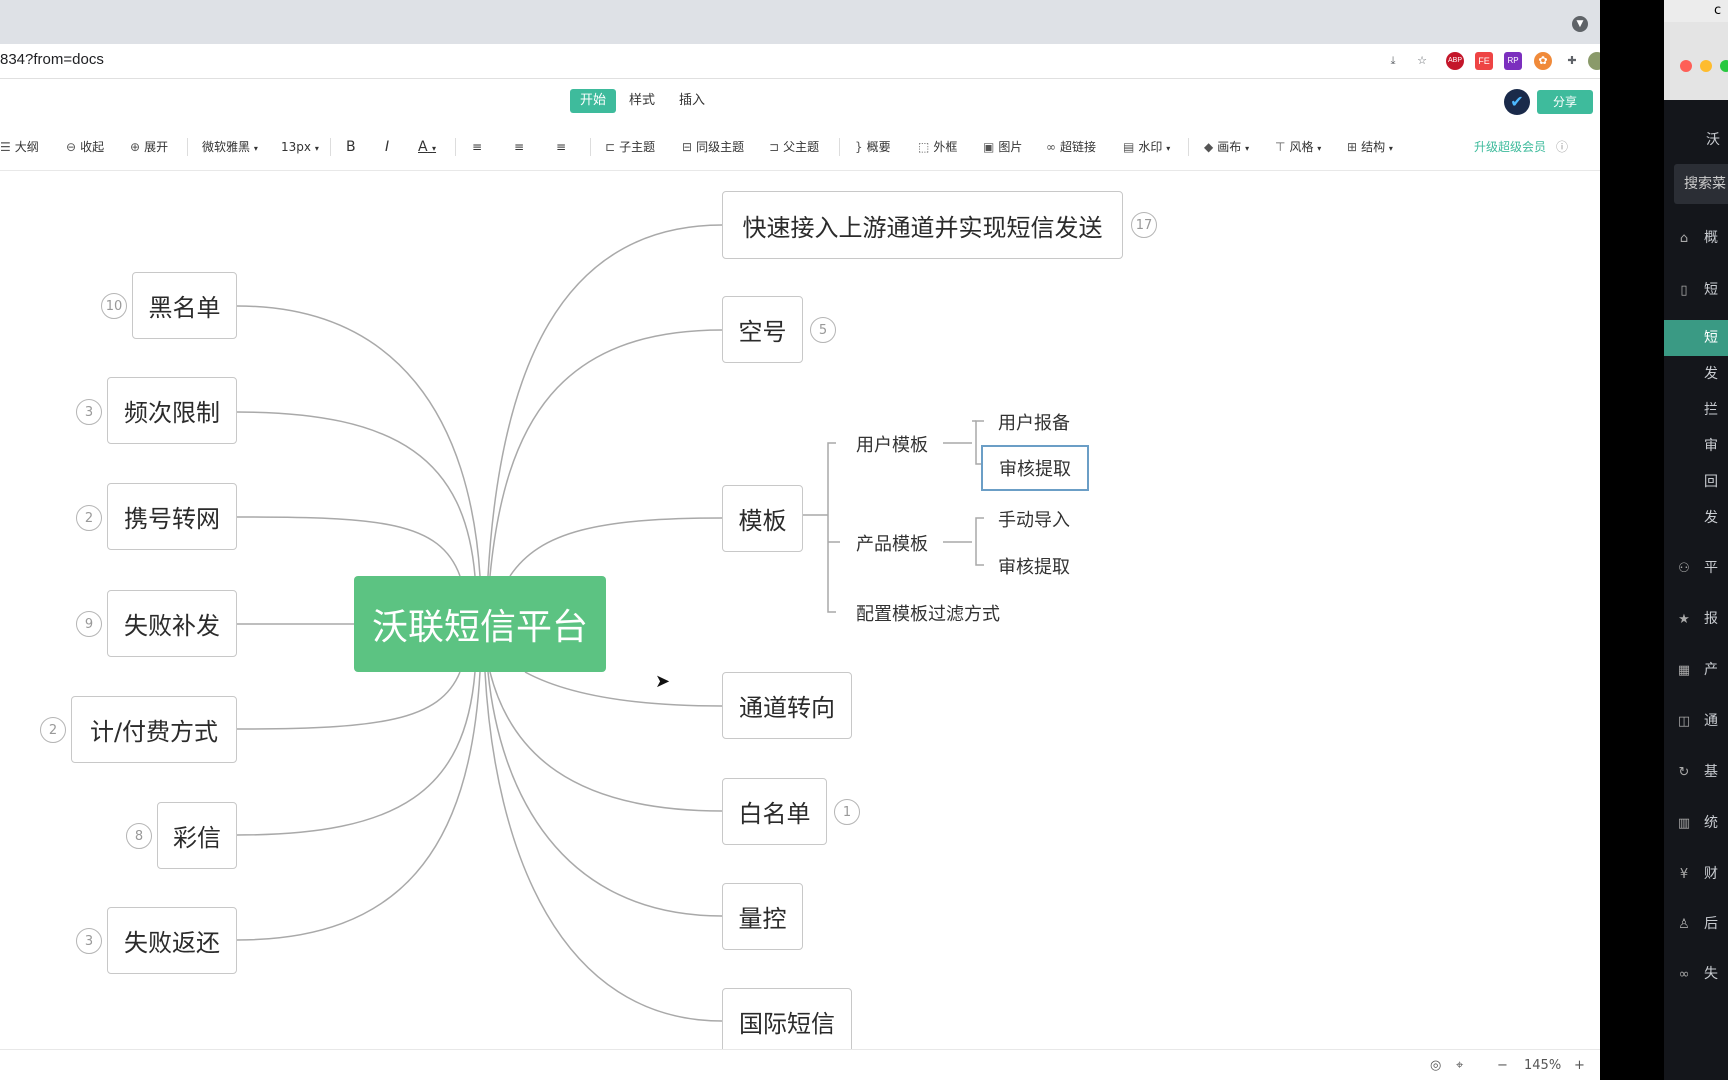  I want to click on topic-frequency-limit: 频次限制, so click(172, 410).